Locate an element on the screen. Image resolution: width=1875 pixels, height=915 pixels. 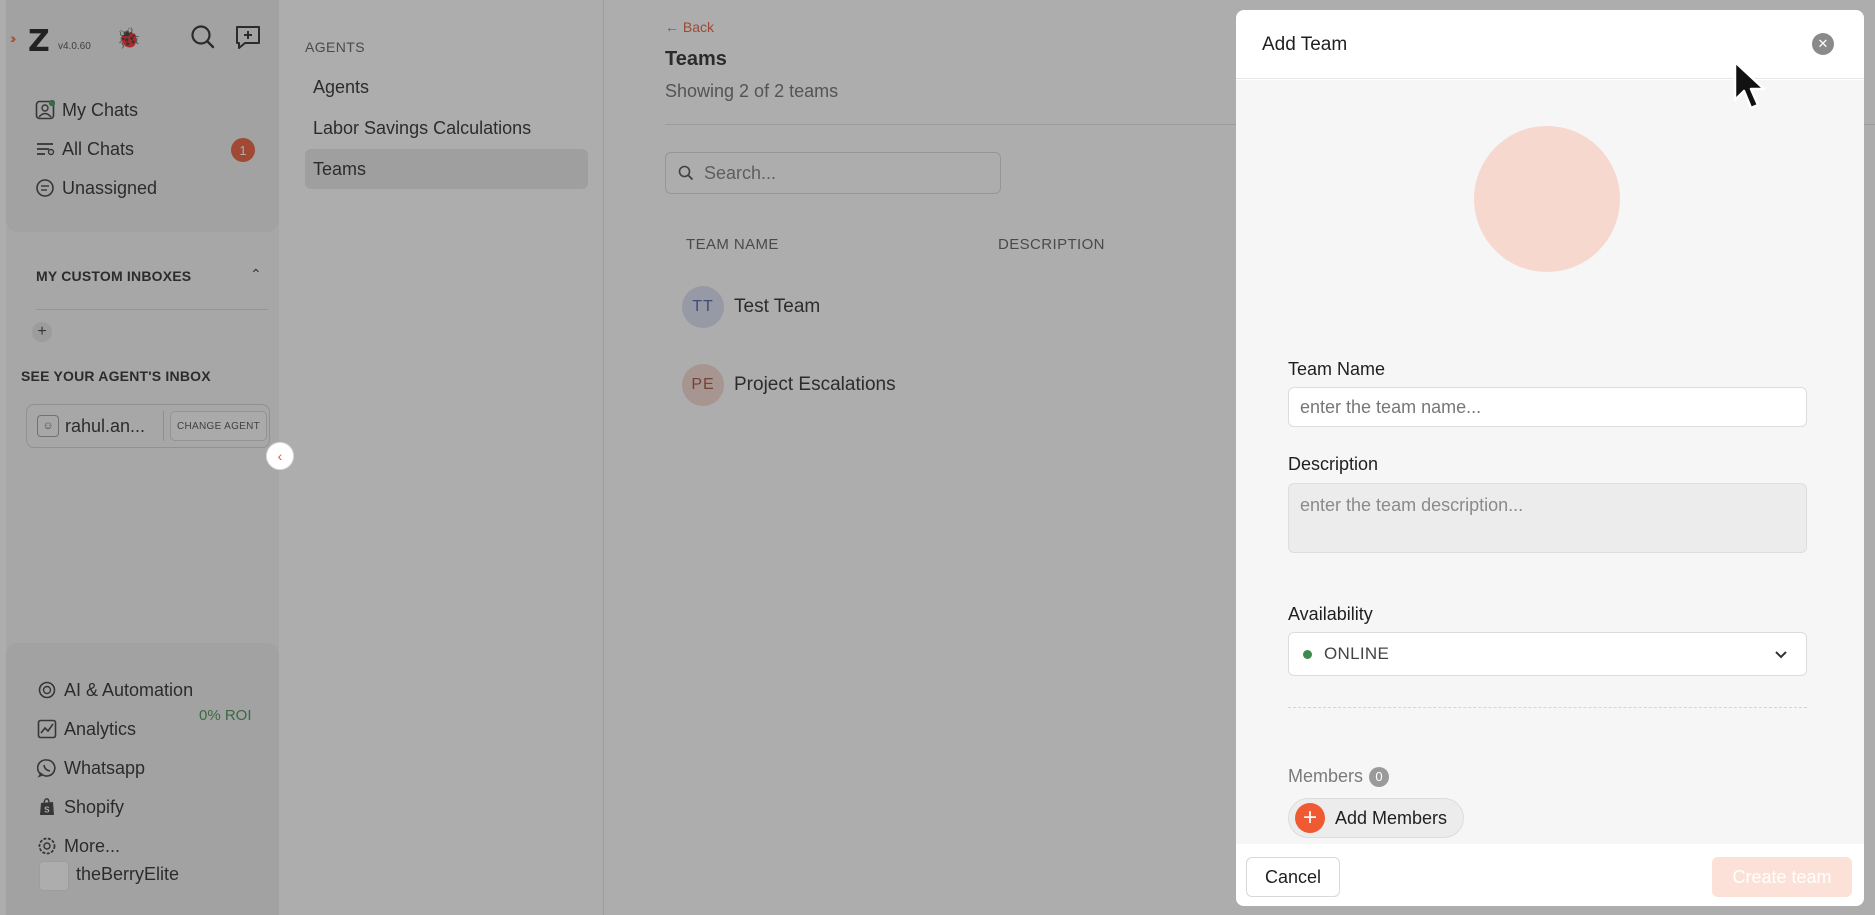
members-count-badge: 0 is located at coordinates (1379, 776).